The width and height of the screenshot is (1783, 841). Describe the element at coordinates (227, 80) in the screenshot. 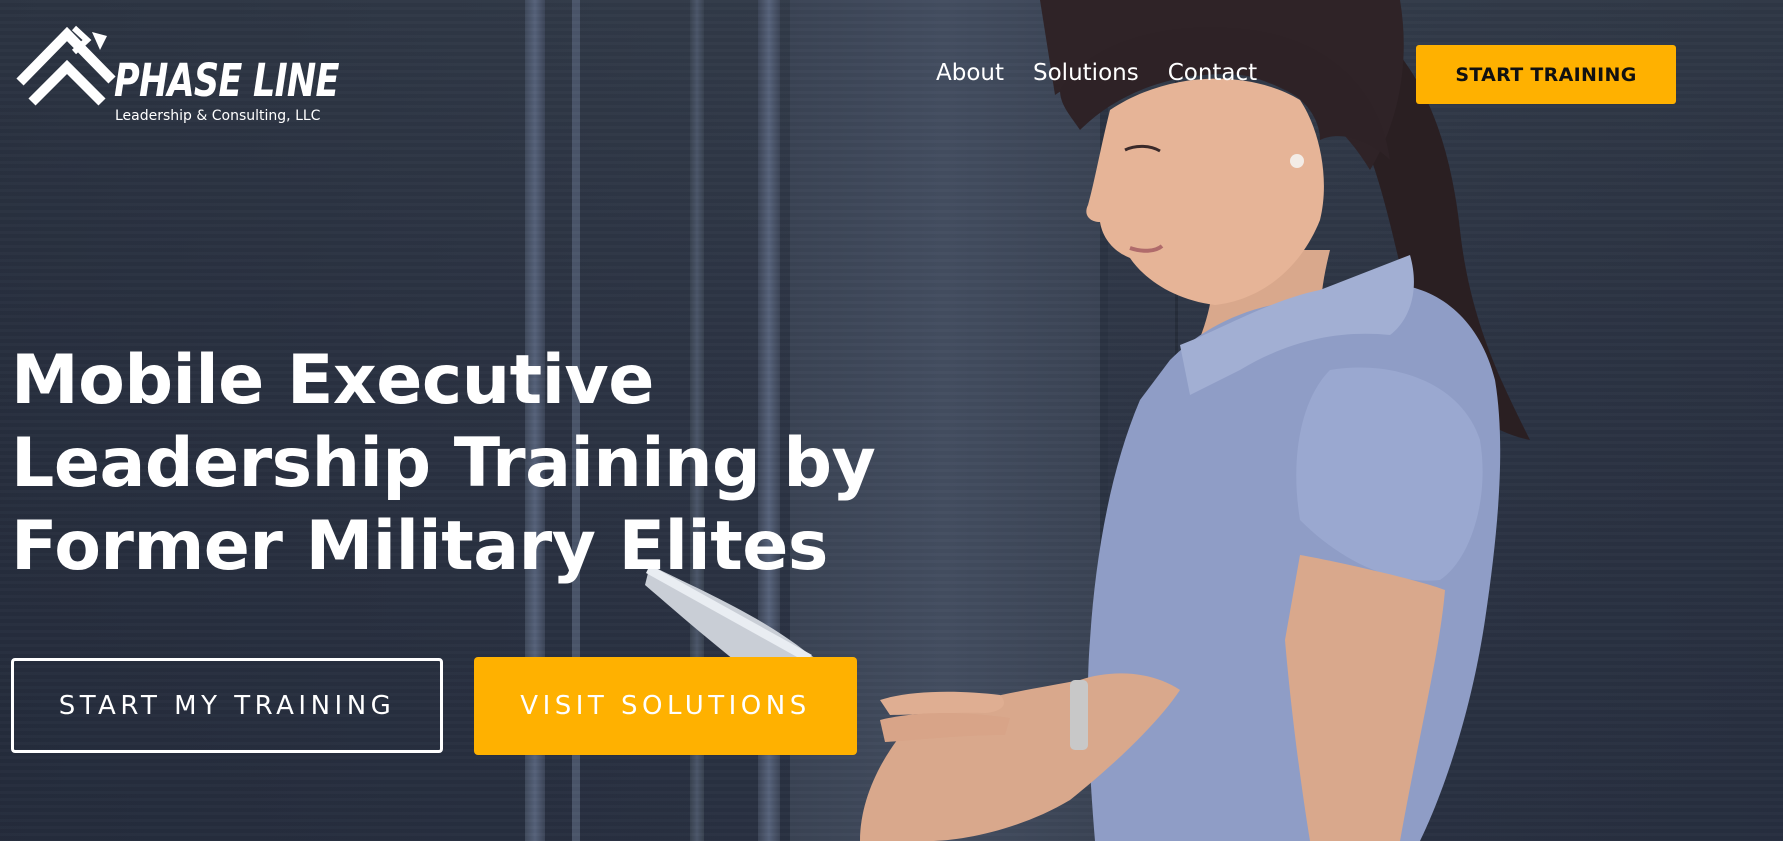

I see `brand-name: PHASE LINE` at that location.